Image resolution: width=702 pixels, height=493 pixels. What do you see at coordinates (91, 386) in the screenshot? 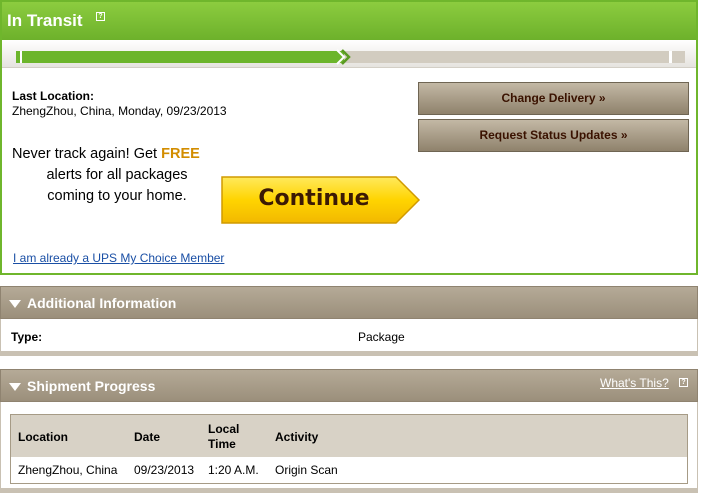
I see `shipment-progress-title: Shipment Progress` at bounding box center [91, 386].